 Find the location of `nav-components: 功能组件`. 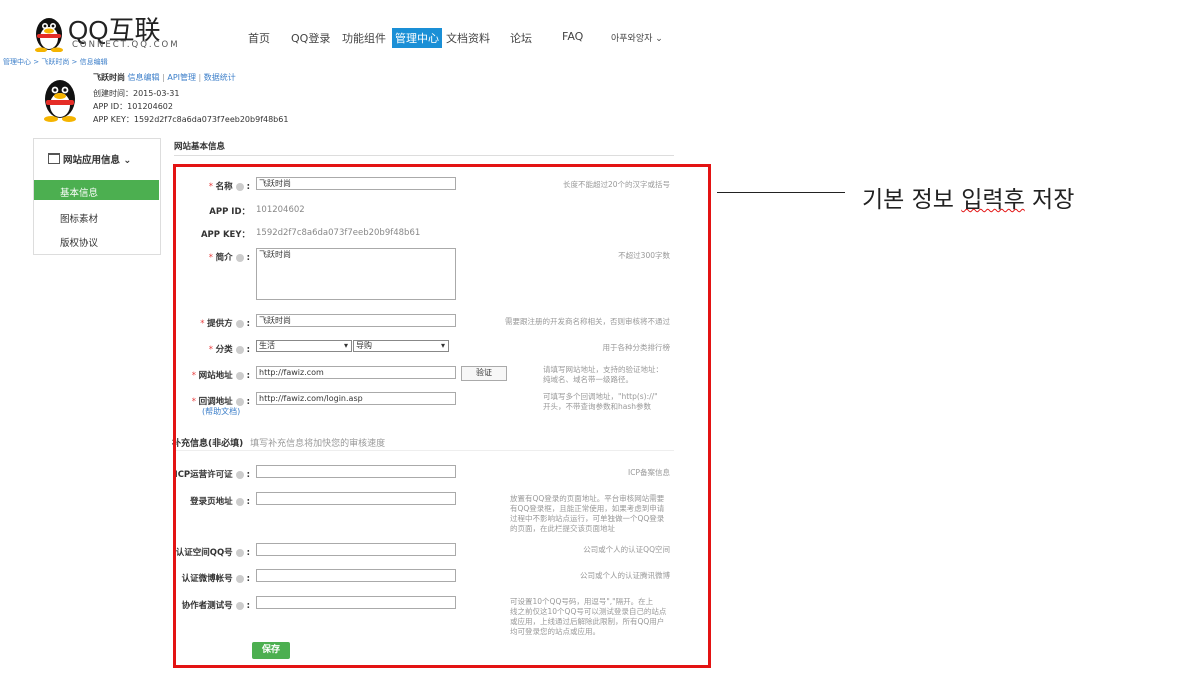

nav-components: 功能组件 is located at coordinates (364, 38).